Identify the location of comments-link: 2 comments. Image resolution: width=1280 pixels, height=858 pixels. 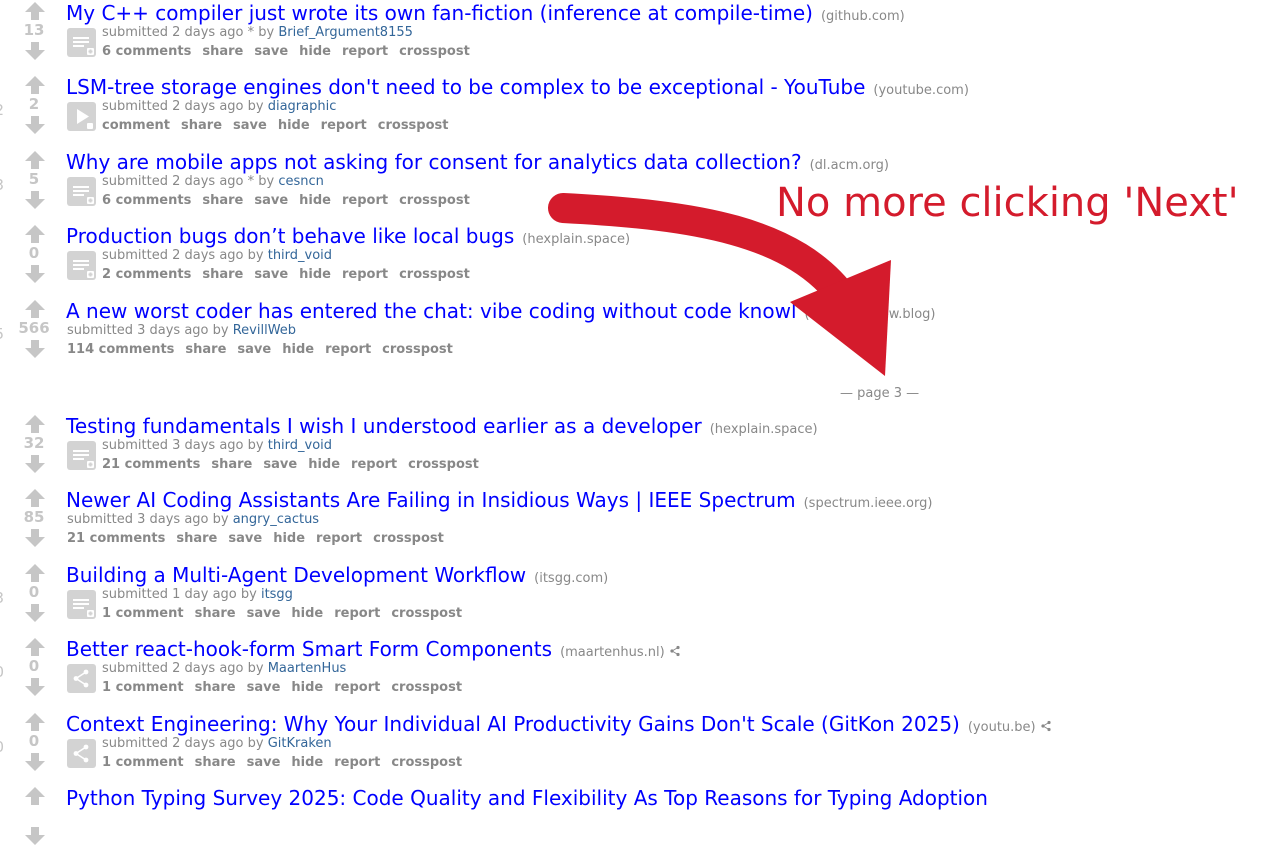
(146, 274).